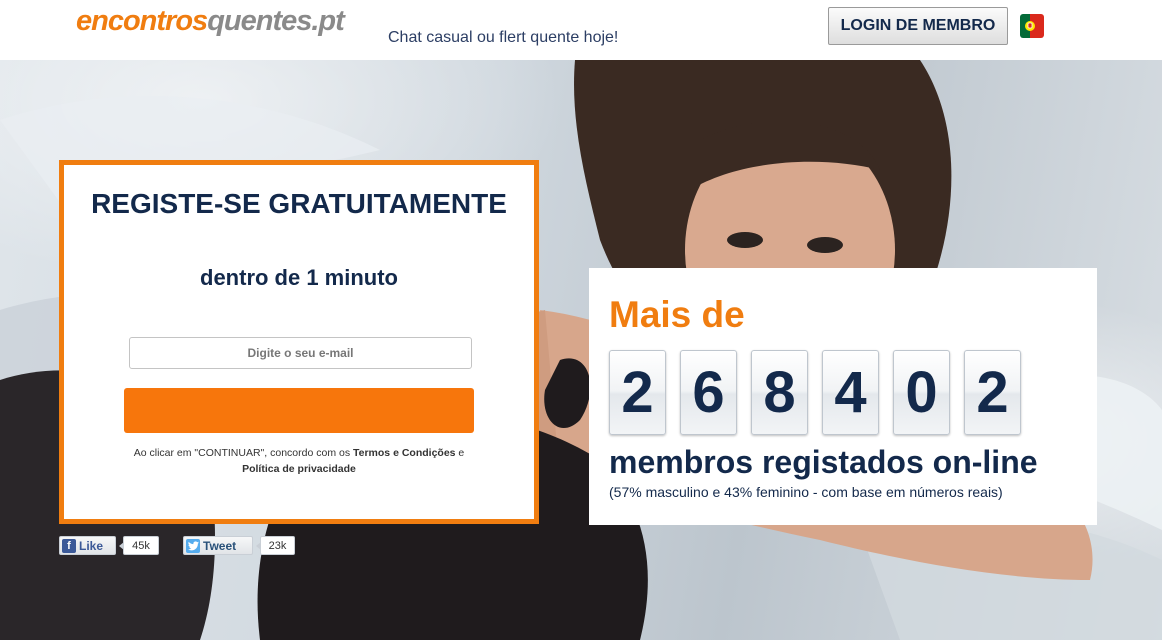  I want to click on counter-digit: 6, so click(708, 392).